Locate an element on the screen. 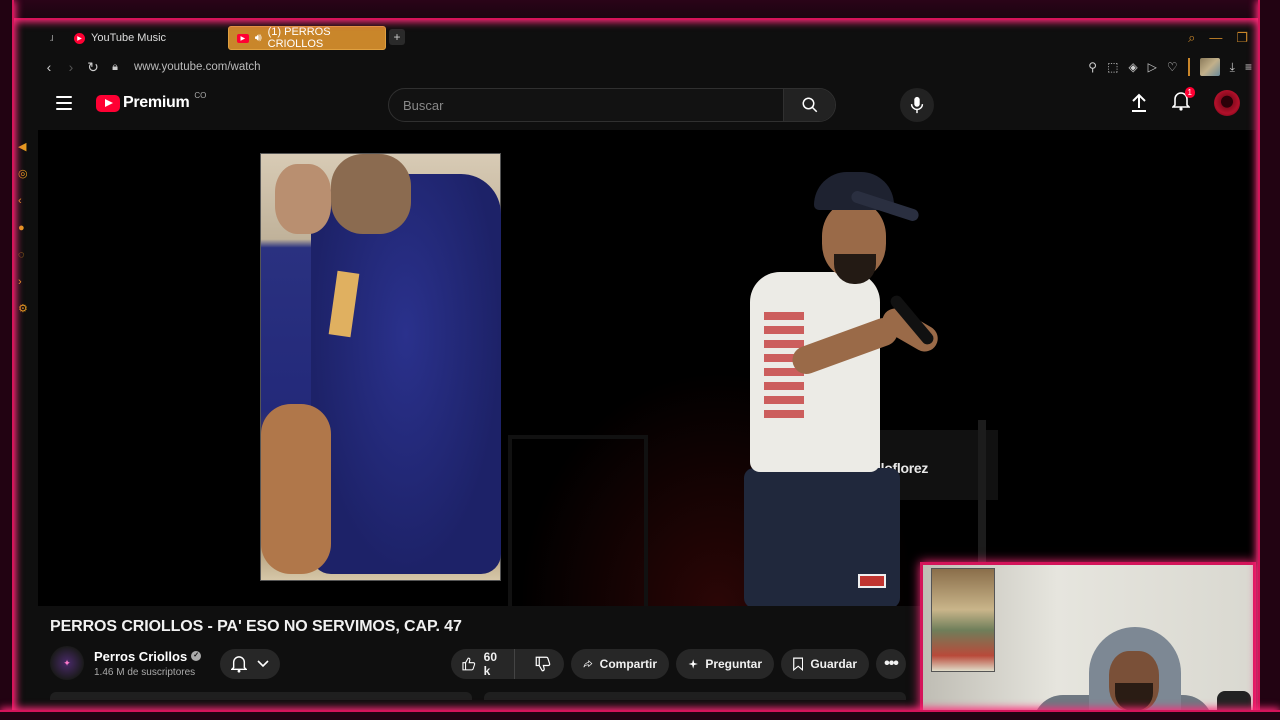  window-controls: ⌕ — ❐ is located at coordinates (1218, 38).